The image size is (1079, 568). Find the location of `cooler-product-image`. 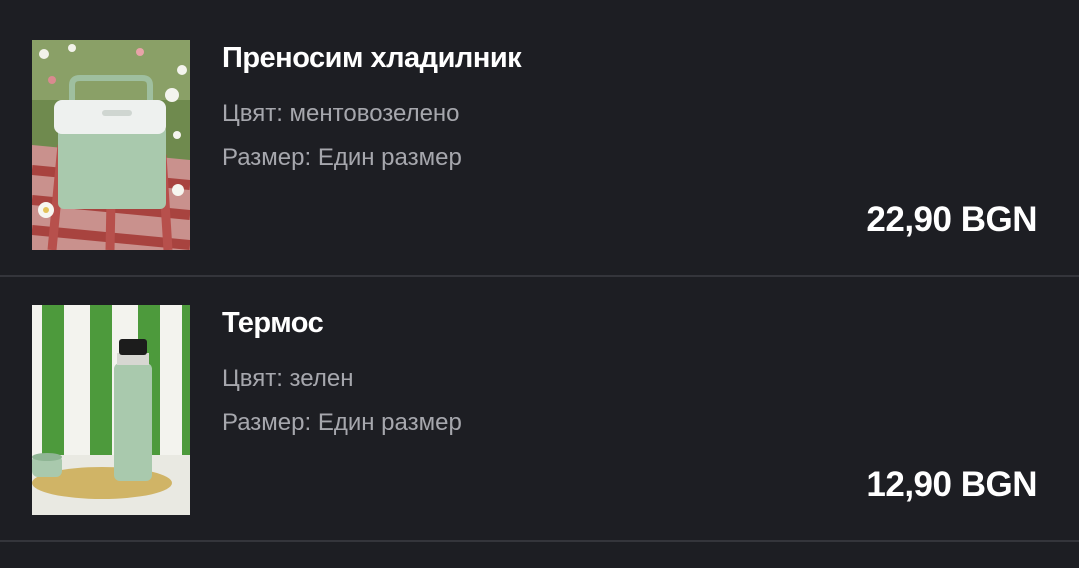

cooler-product-image is located at coordinates (111, 145).